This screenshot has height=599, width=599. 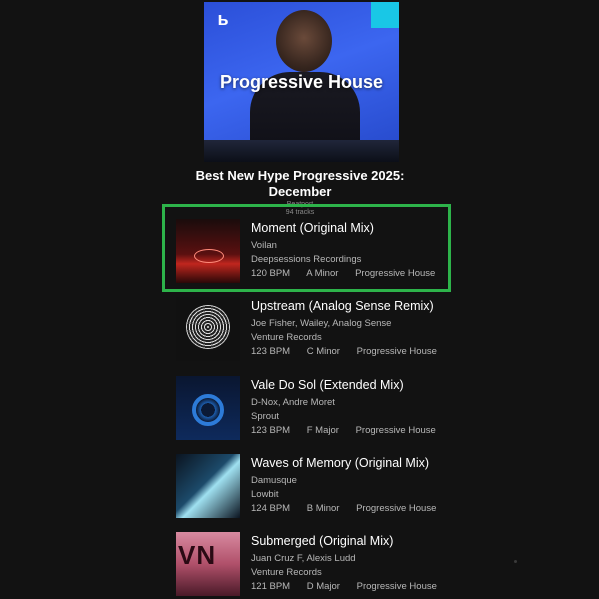 What do you see at coordinates (293, 402) in the screenshot?
I see `track-artists: D-Nox, Andre Moret` at bounding box center [293, 402].